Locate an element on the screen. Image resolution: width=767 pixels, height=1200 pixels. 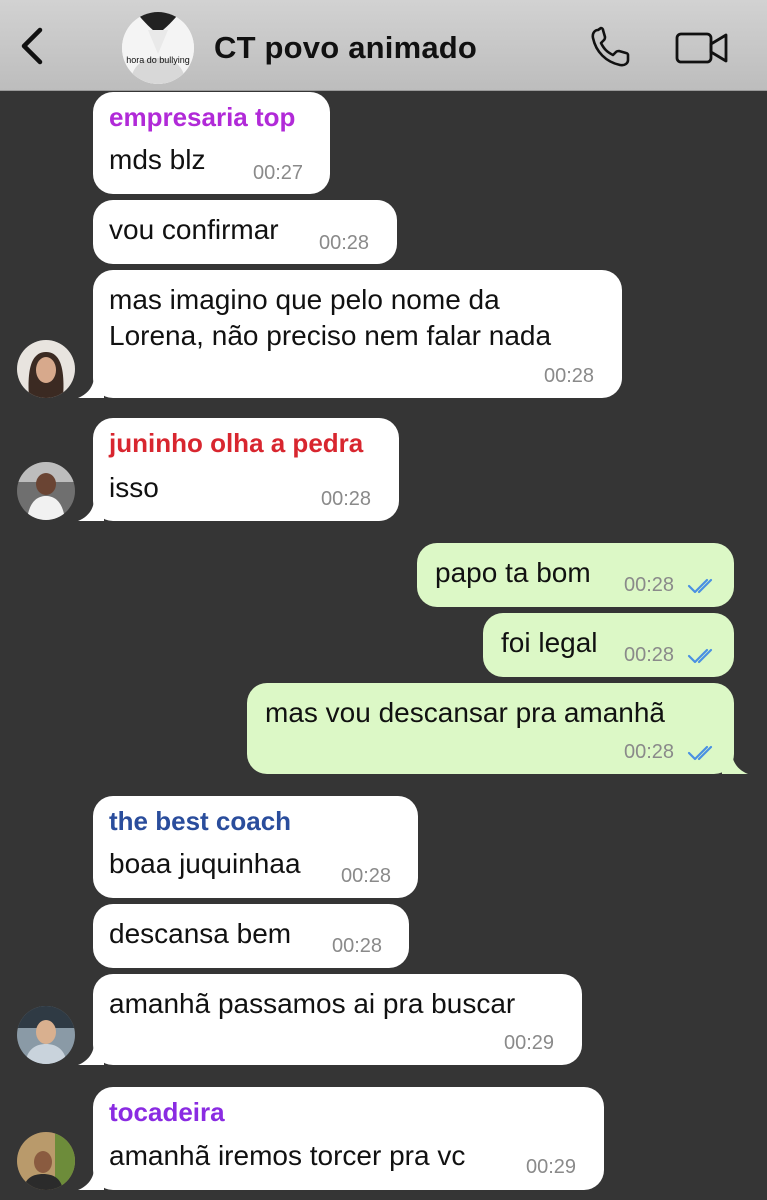
chat-title: CT povo animado is located at coordinates (345, 48).